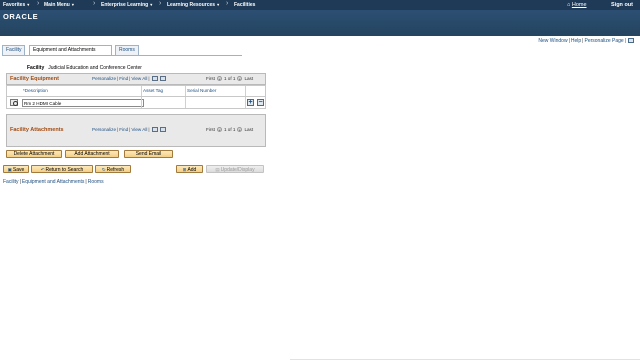  Describe the element at coordinates (250, 102) in the screenshot. I see `add-row-icon: +` at that location.